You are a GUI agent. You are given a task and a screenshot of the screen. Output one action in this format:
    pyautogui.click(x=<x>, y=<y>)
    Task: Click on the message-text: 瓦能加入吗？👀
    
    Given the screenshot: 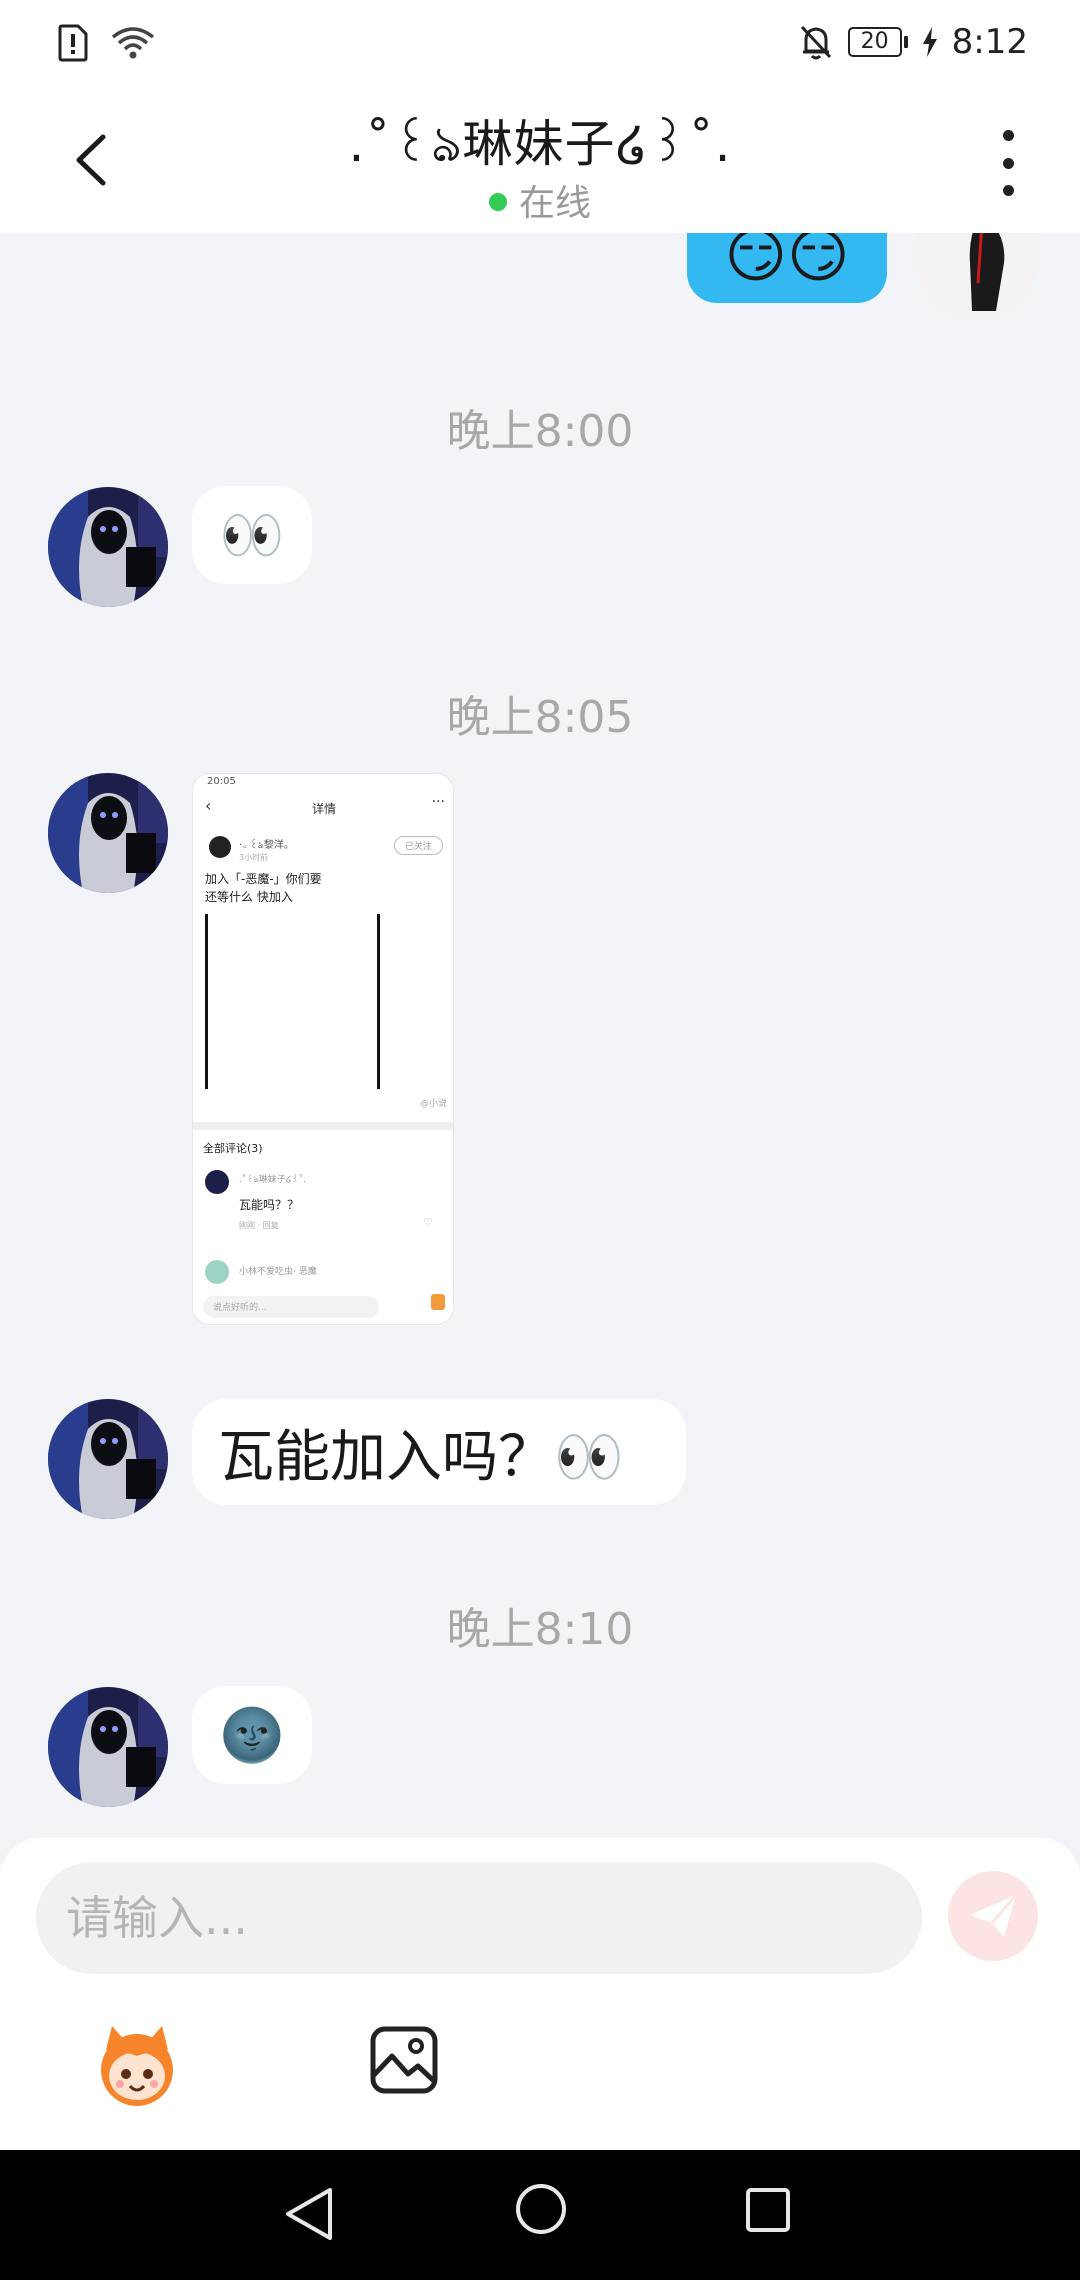 What is the action you would take?
    pyautogui.click(x=421, y=1457)
    